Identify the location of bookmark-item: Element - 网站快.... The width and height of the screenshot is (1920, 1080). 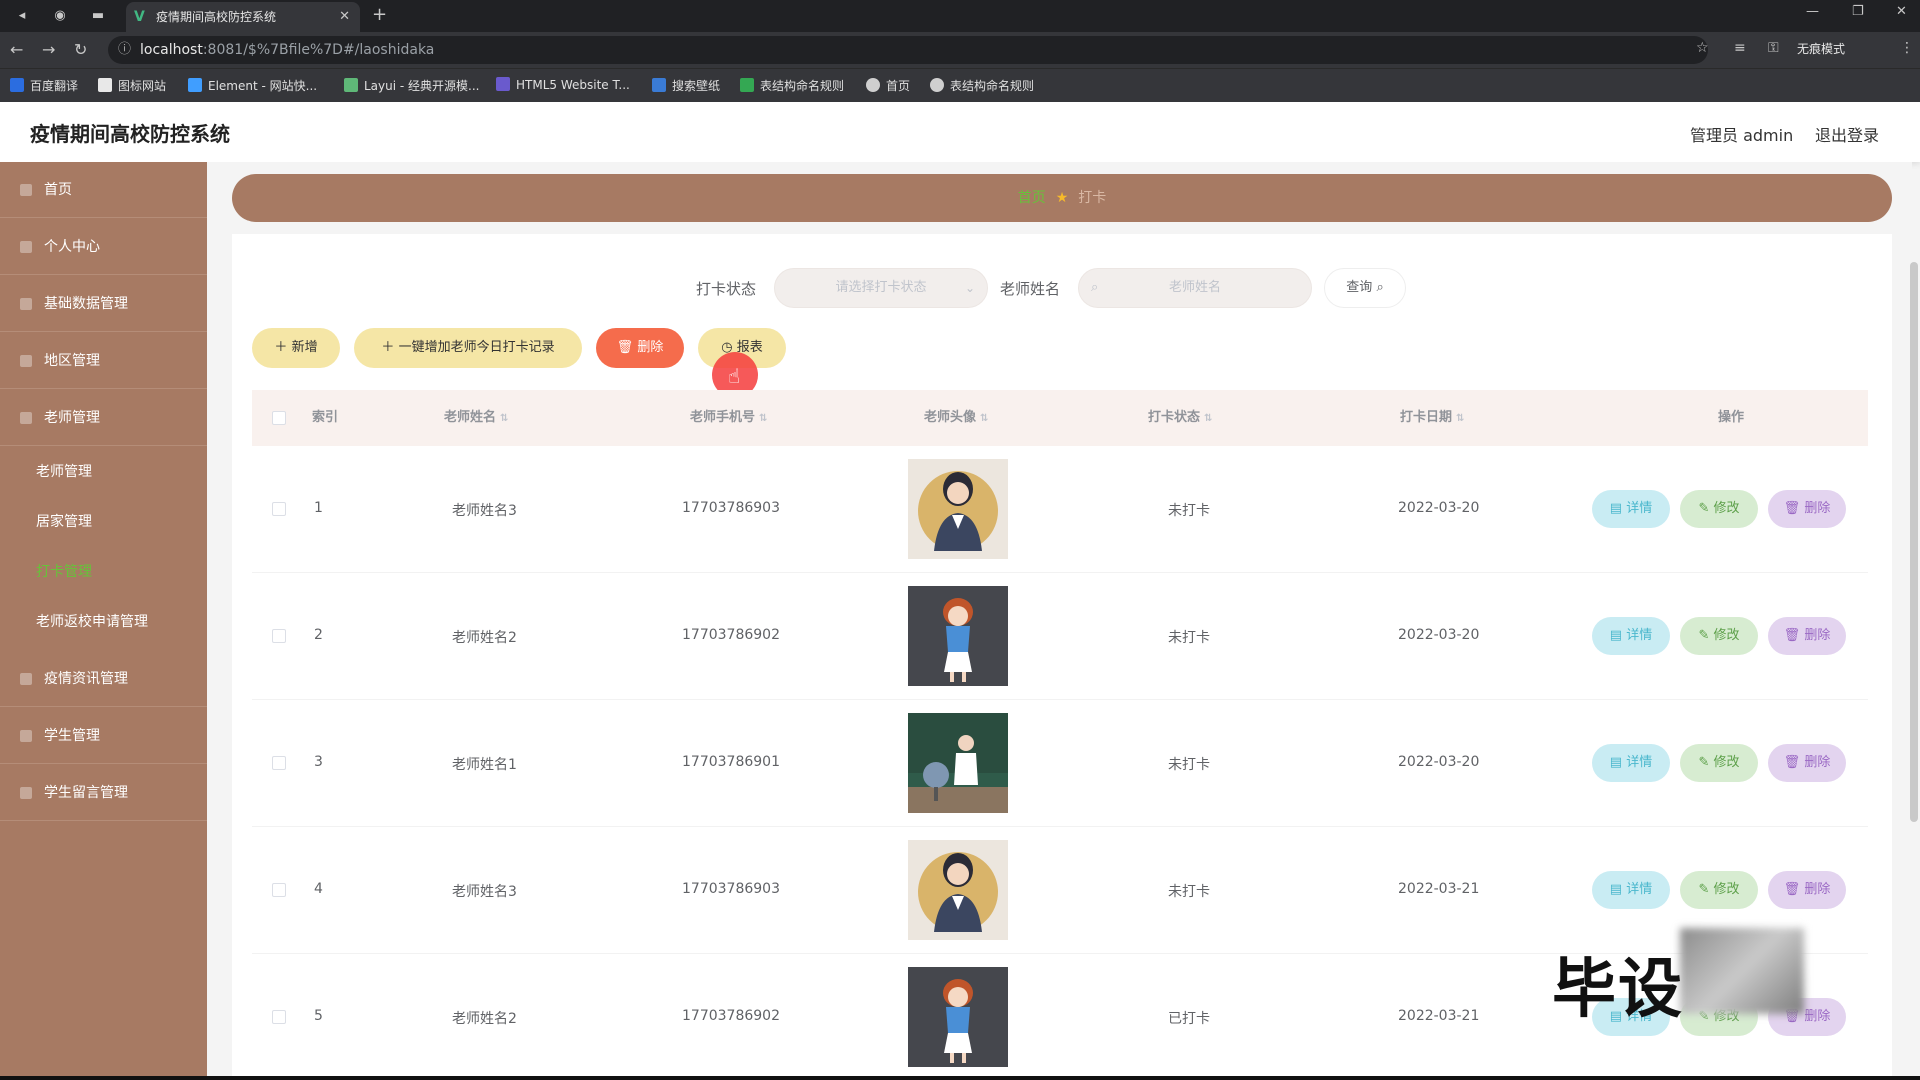
(252, 85).